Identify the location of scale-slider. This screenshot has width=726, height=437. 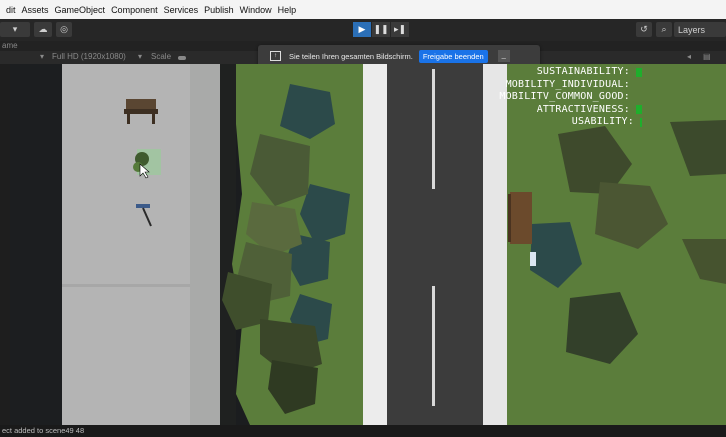
(182, 58).